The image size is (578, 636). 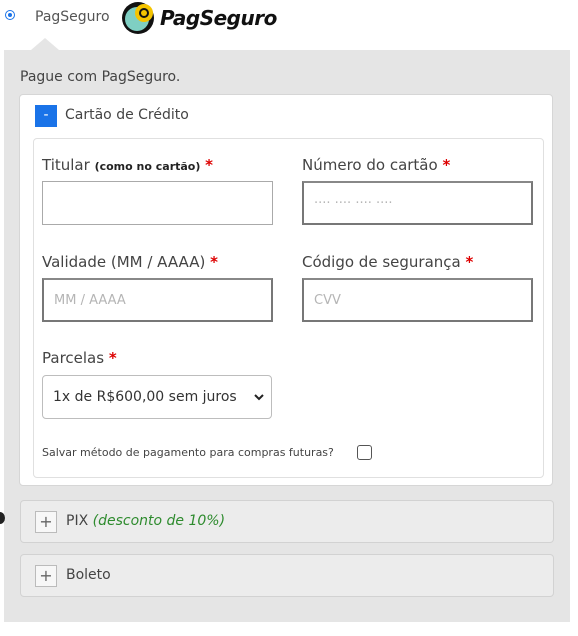 What do you see at coordinates (88, 575) in the screenshot?
I see `boleto-title: Boleto` at bounding box center [88, 575].